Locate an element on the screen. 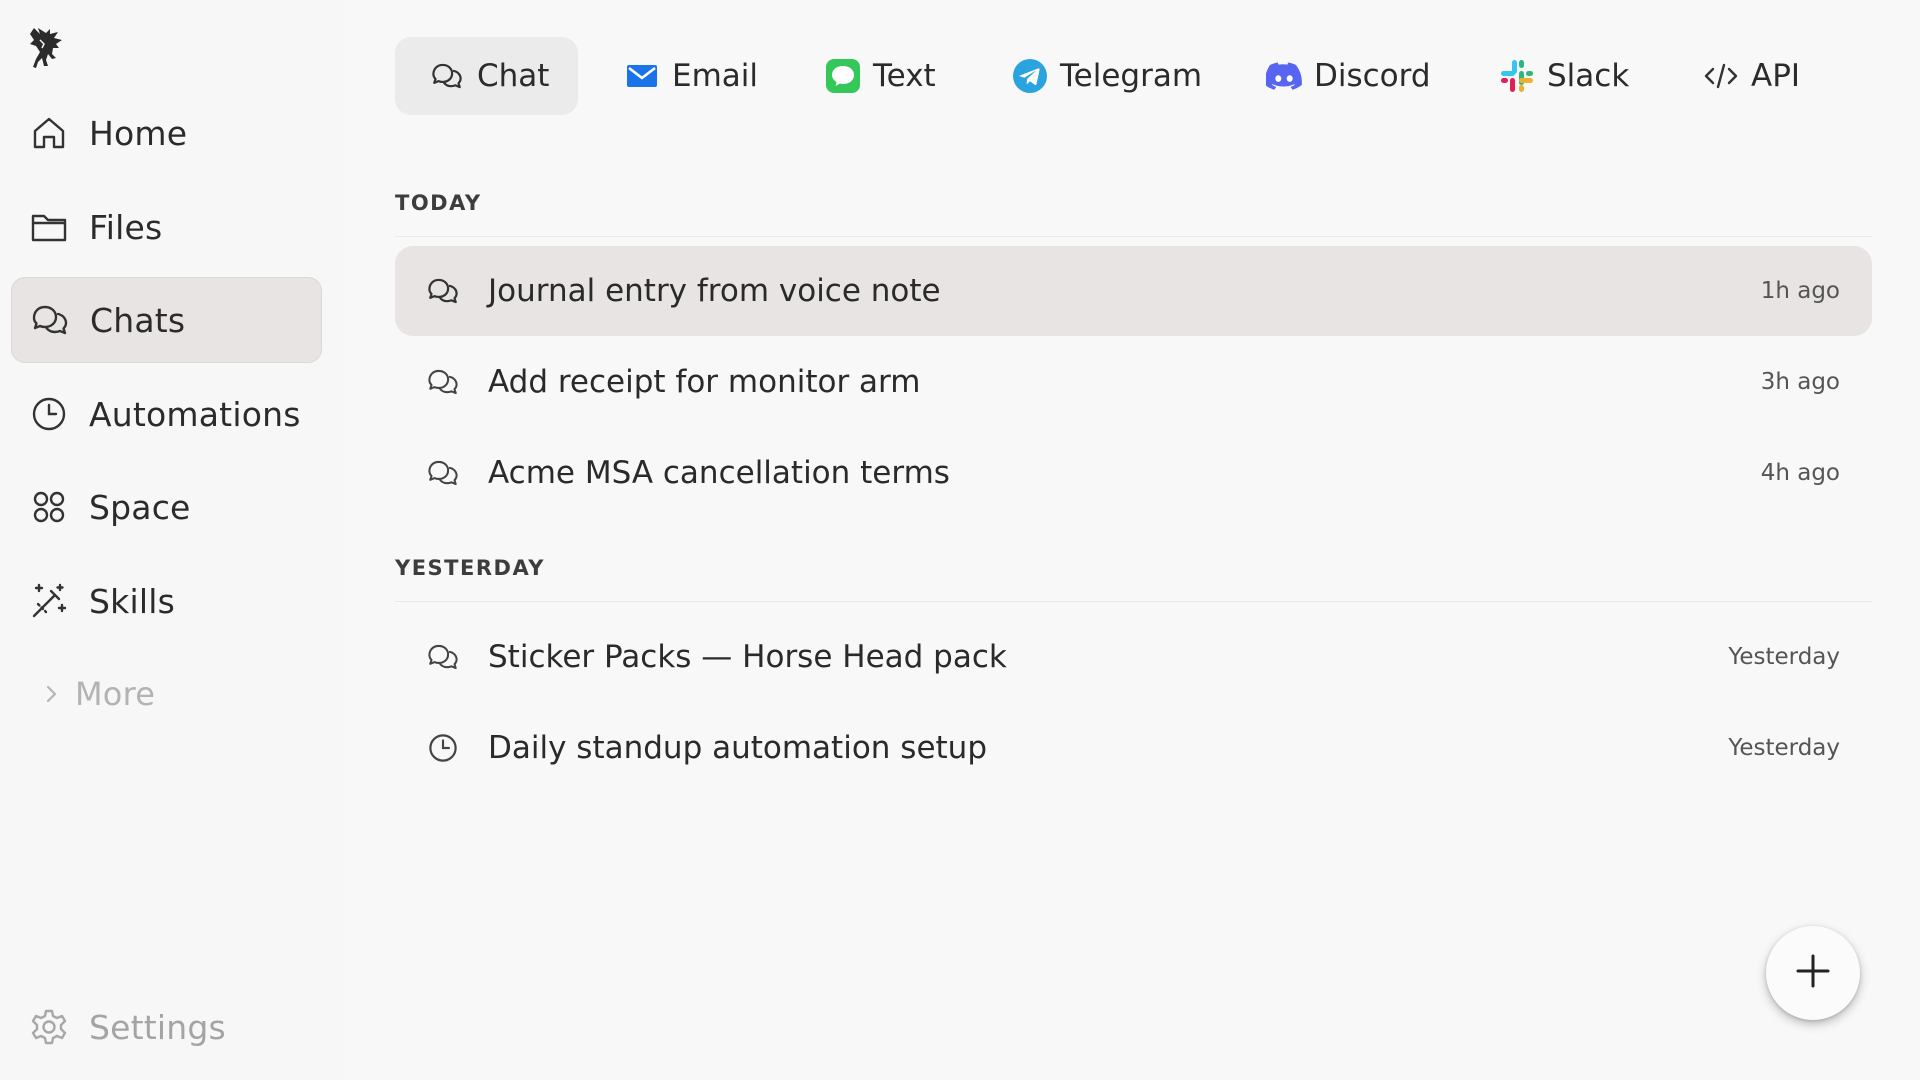 This screenshot has height=1080, width=1920. chevron-right-icon is located at coordinates (51, 694).